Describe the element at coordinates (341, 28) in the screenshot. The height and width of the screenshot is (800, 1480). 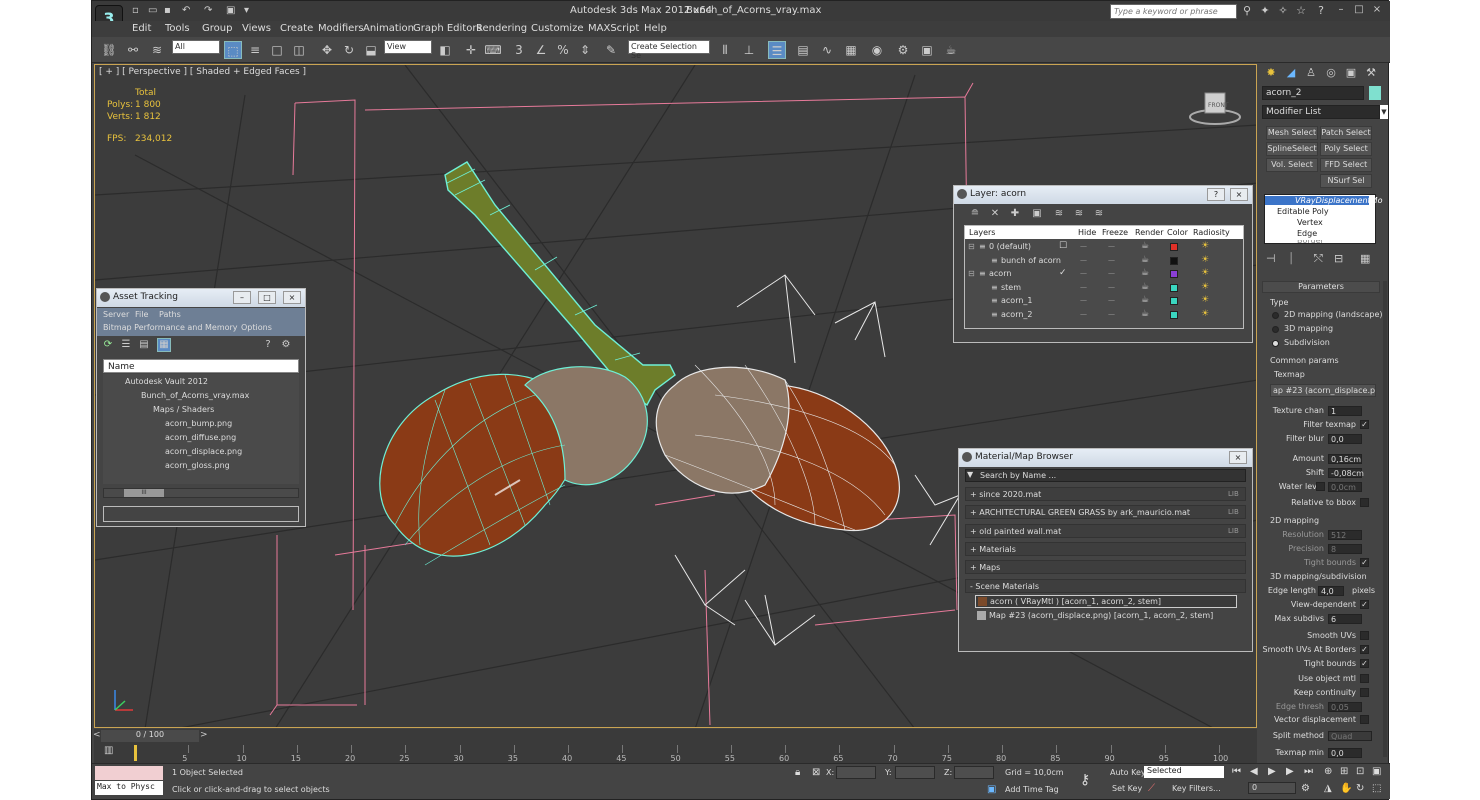
I see `menu-modifiers: Modifiers` at that location.